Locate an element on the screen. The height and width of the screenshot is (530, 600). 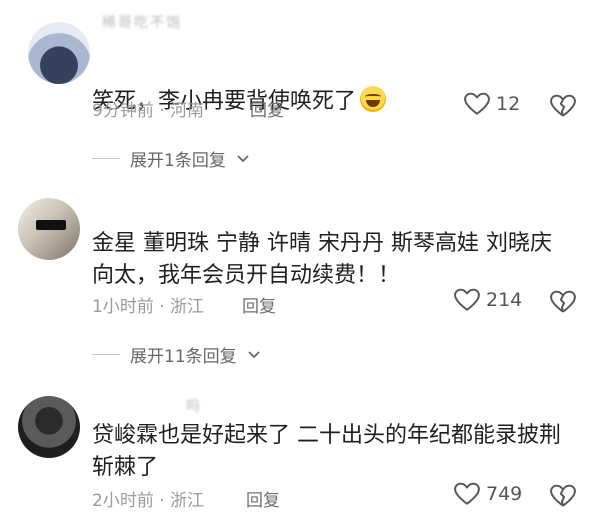
comment-time: 1小时前 is located at coordinates (123, 307).